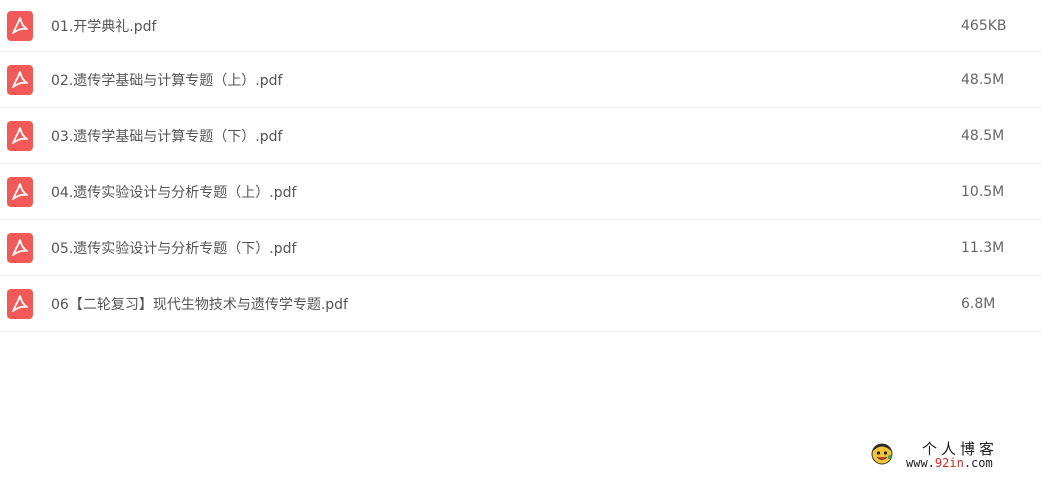  Describe the element at coordinates (520, 136) in the screenshot. I see `file-row: 03.遗传学基础与计算专题（下）.pdf 48.5M` at that location.